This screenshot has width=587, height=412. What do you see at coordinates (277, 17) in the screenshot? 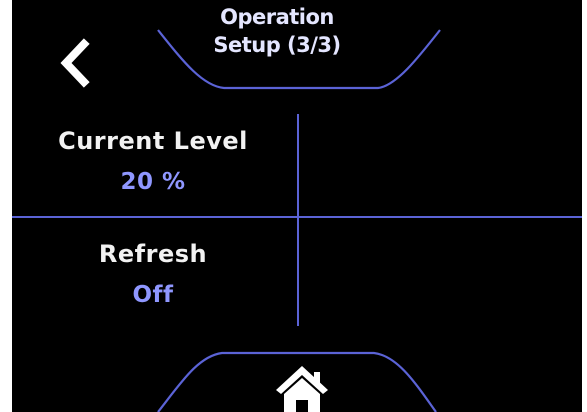
I see `page-title-line1: Operation` at bounding box center [277, 17].